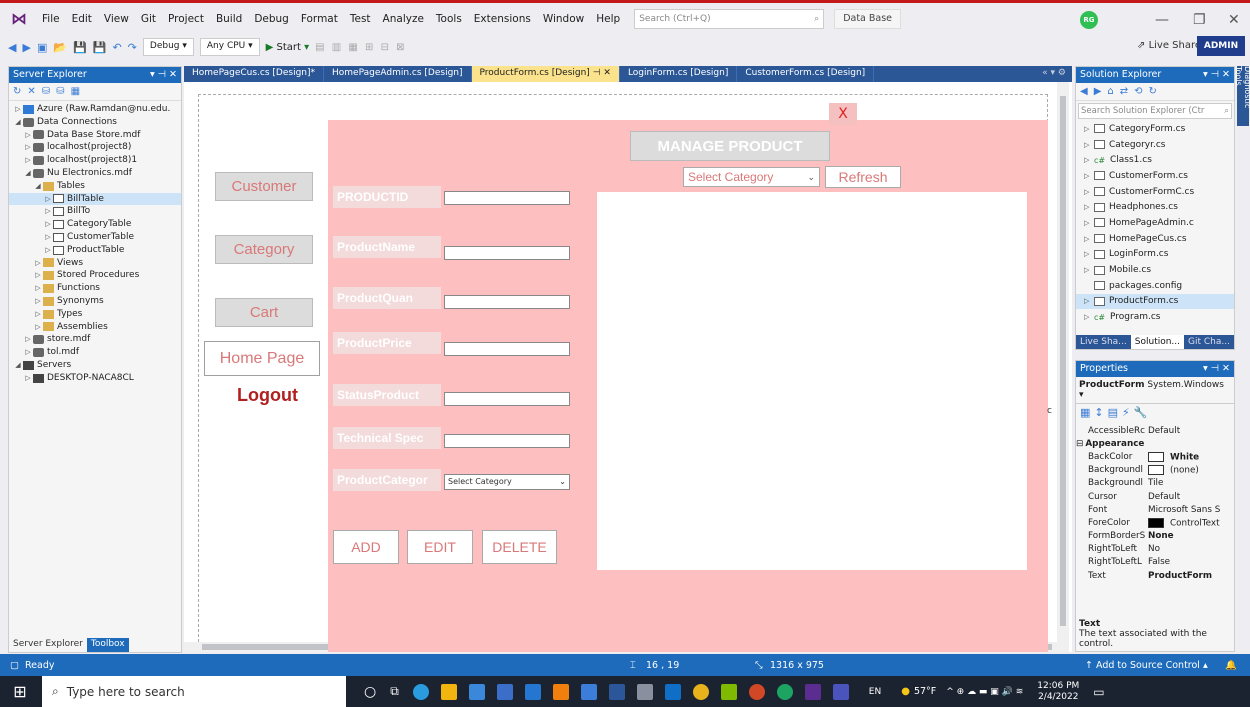 Image resolution: width=1250 pixels, height=707 pixels. What do you see at coordinates (507, 198) in the screenshot?
I see `productid-input` at bounding box center [507, 198].